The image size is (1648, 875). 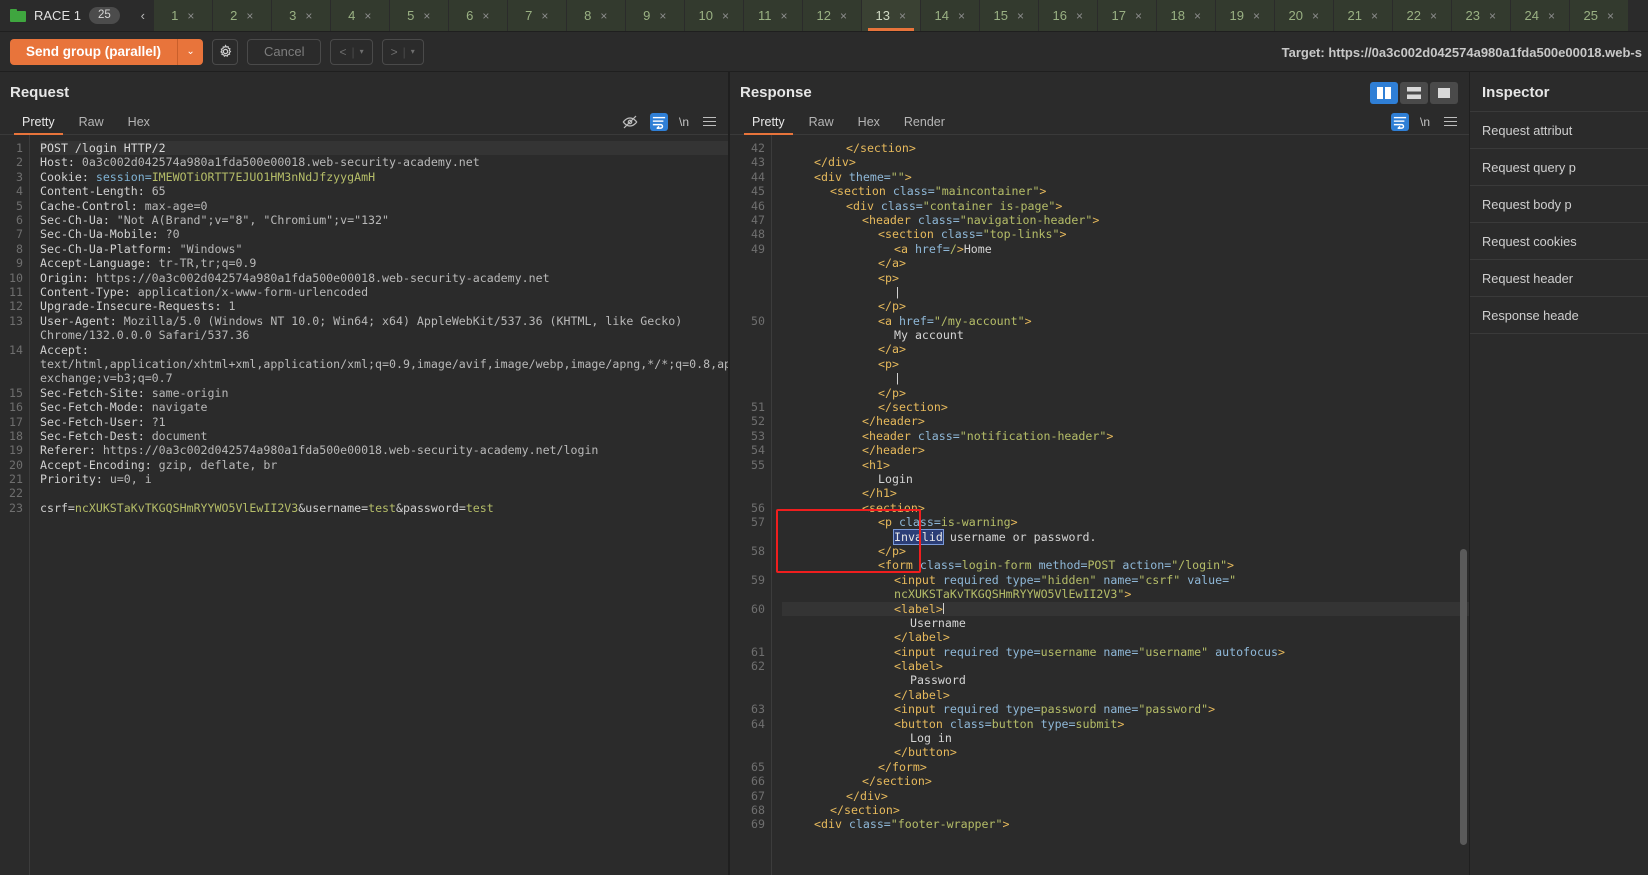 What do you see at coordinates (139, 122) in the screenshot?
I see `request-tab-hex: Hex` at bounding box center [139, 122].